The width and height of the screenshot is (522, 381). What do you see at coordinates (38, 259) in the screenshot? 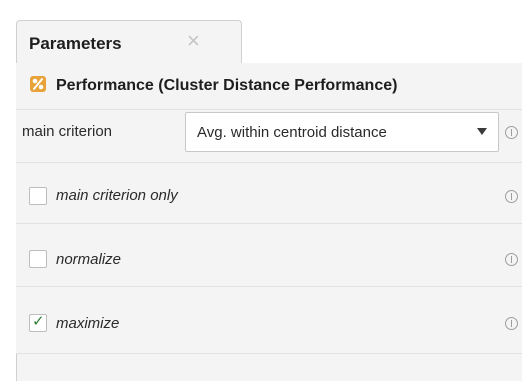
I see `normalize-checkbox` at bounding box center [38, 259].